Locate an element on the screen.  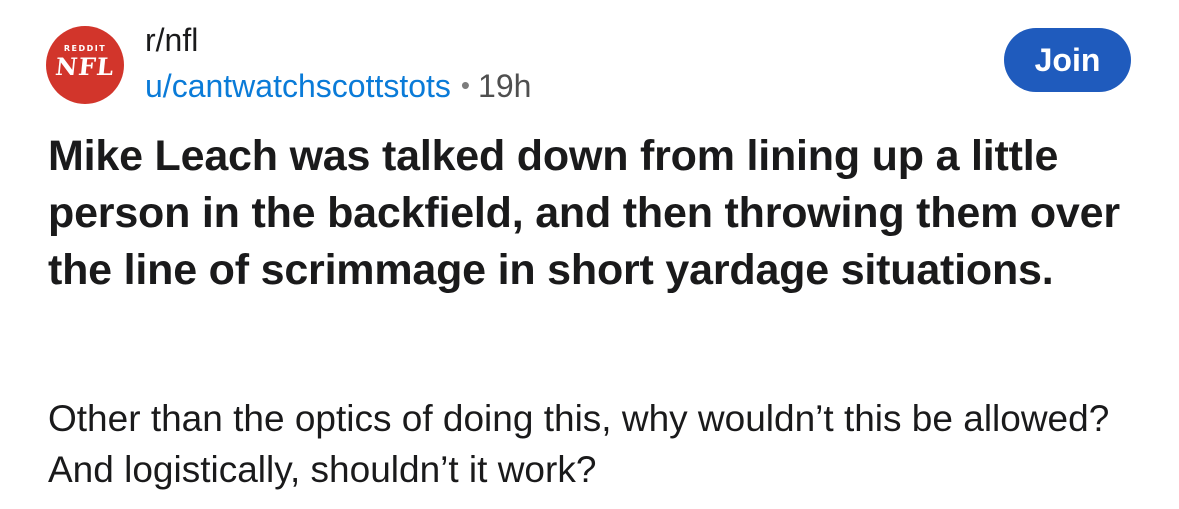
avatar-nfl-logo-text: NFL is located at coordinates (85, 66).